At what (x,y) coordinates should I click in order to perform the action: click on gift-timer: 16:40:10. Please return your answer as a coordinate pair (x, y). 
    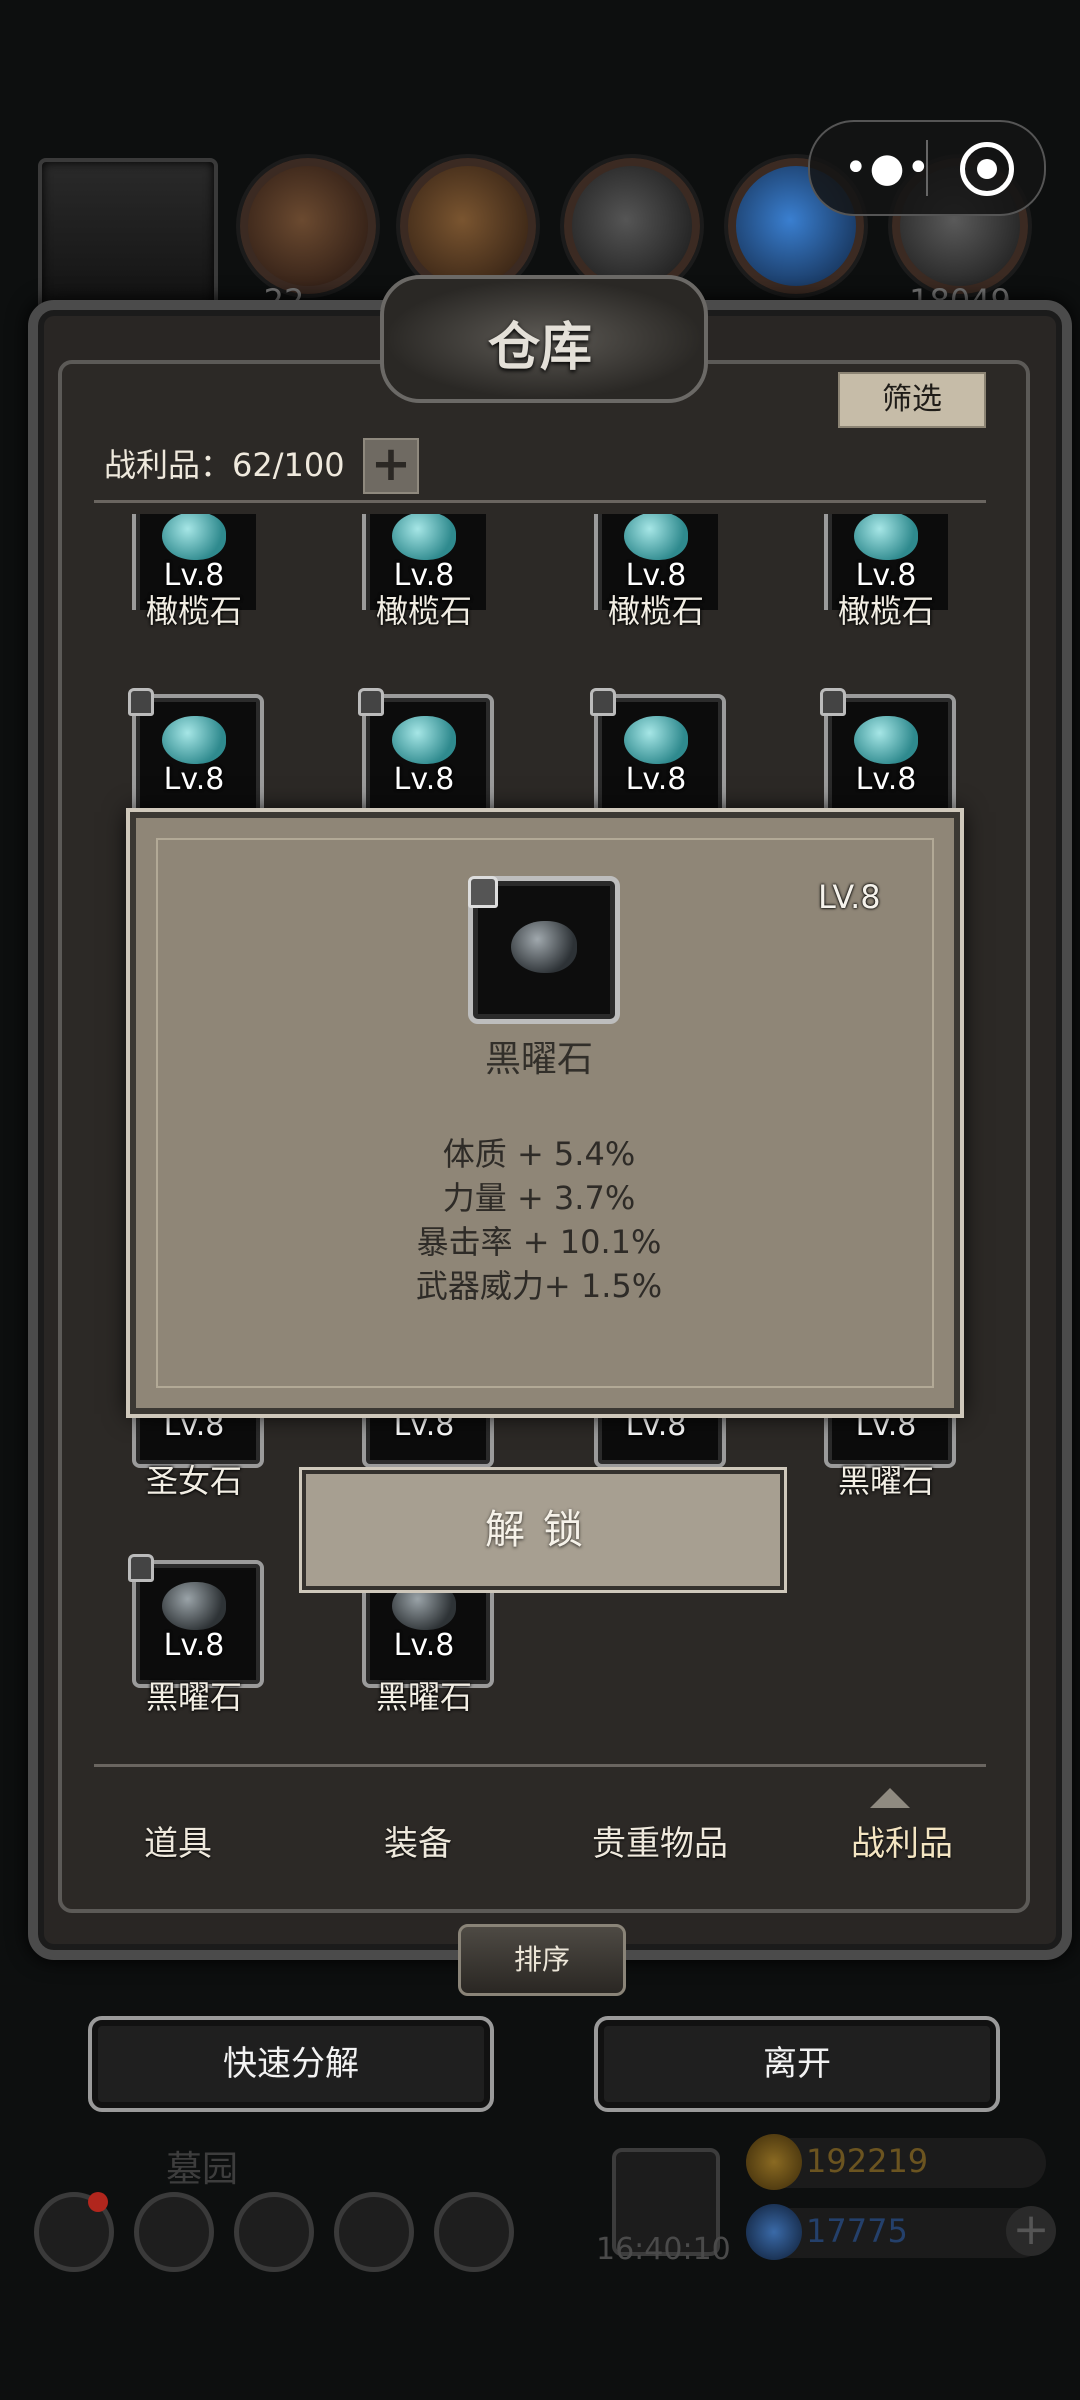
    Looking at the image, I should click on (663, 2249).